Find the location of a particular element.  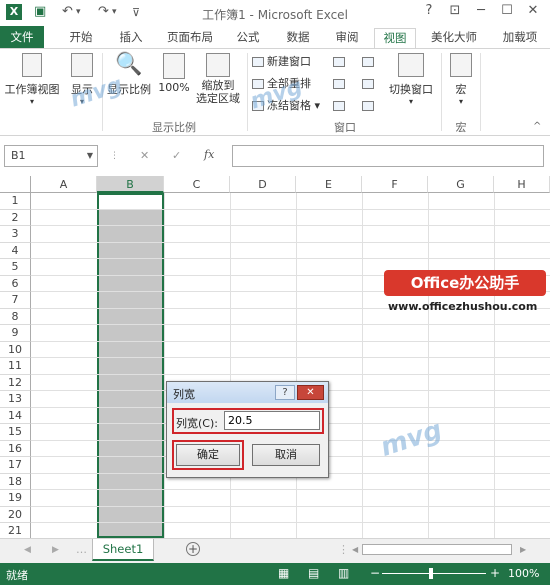

row-header: 11 is located at coordinates (15, 366).